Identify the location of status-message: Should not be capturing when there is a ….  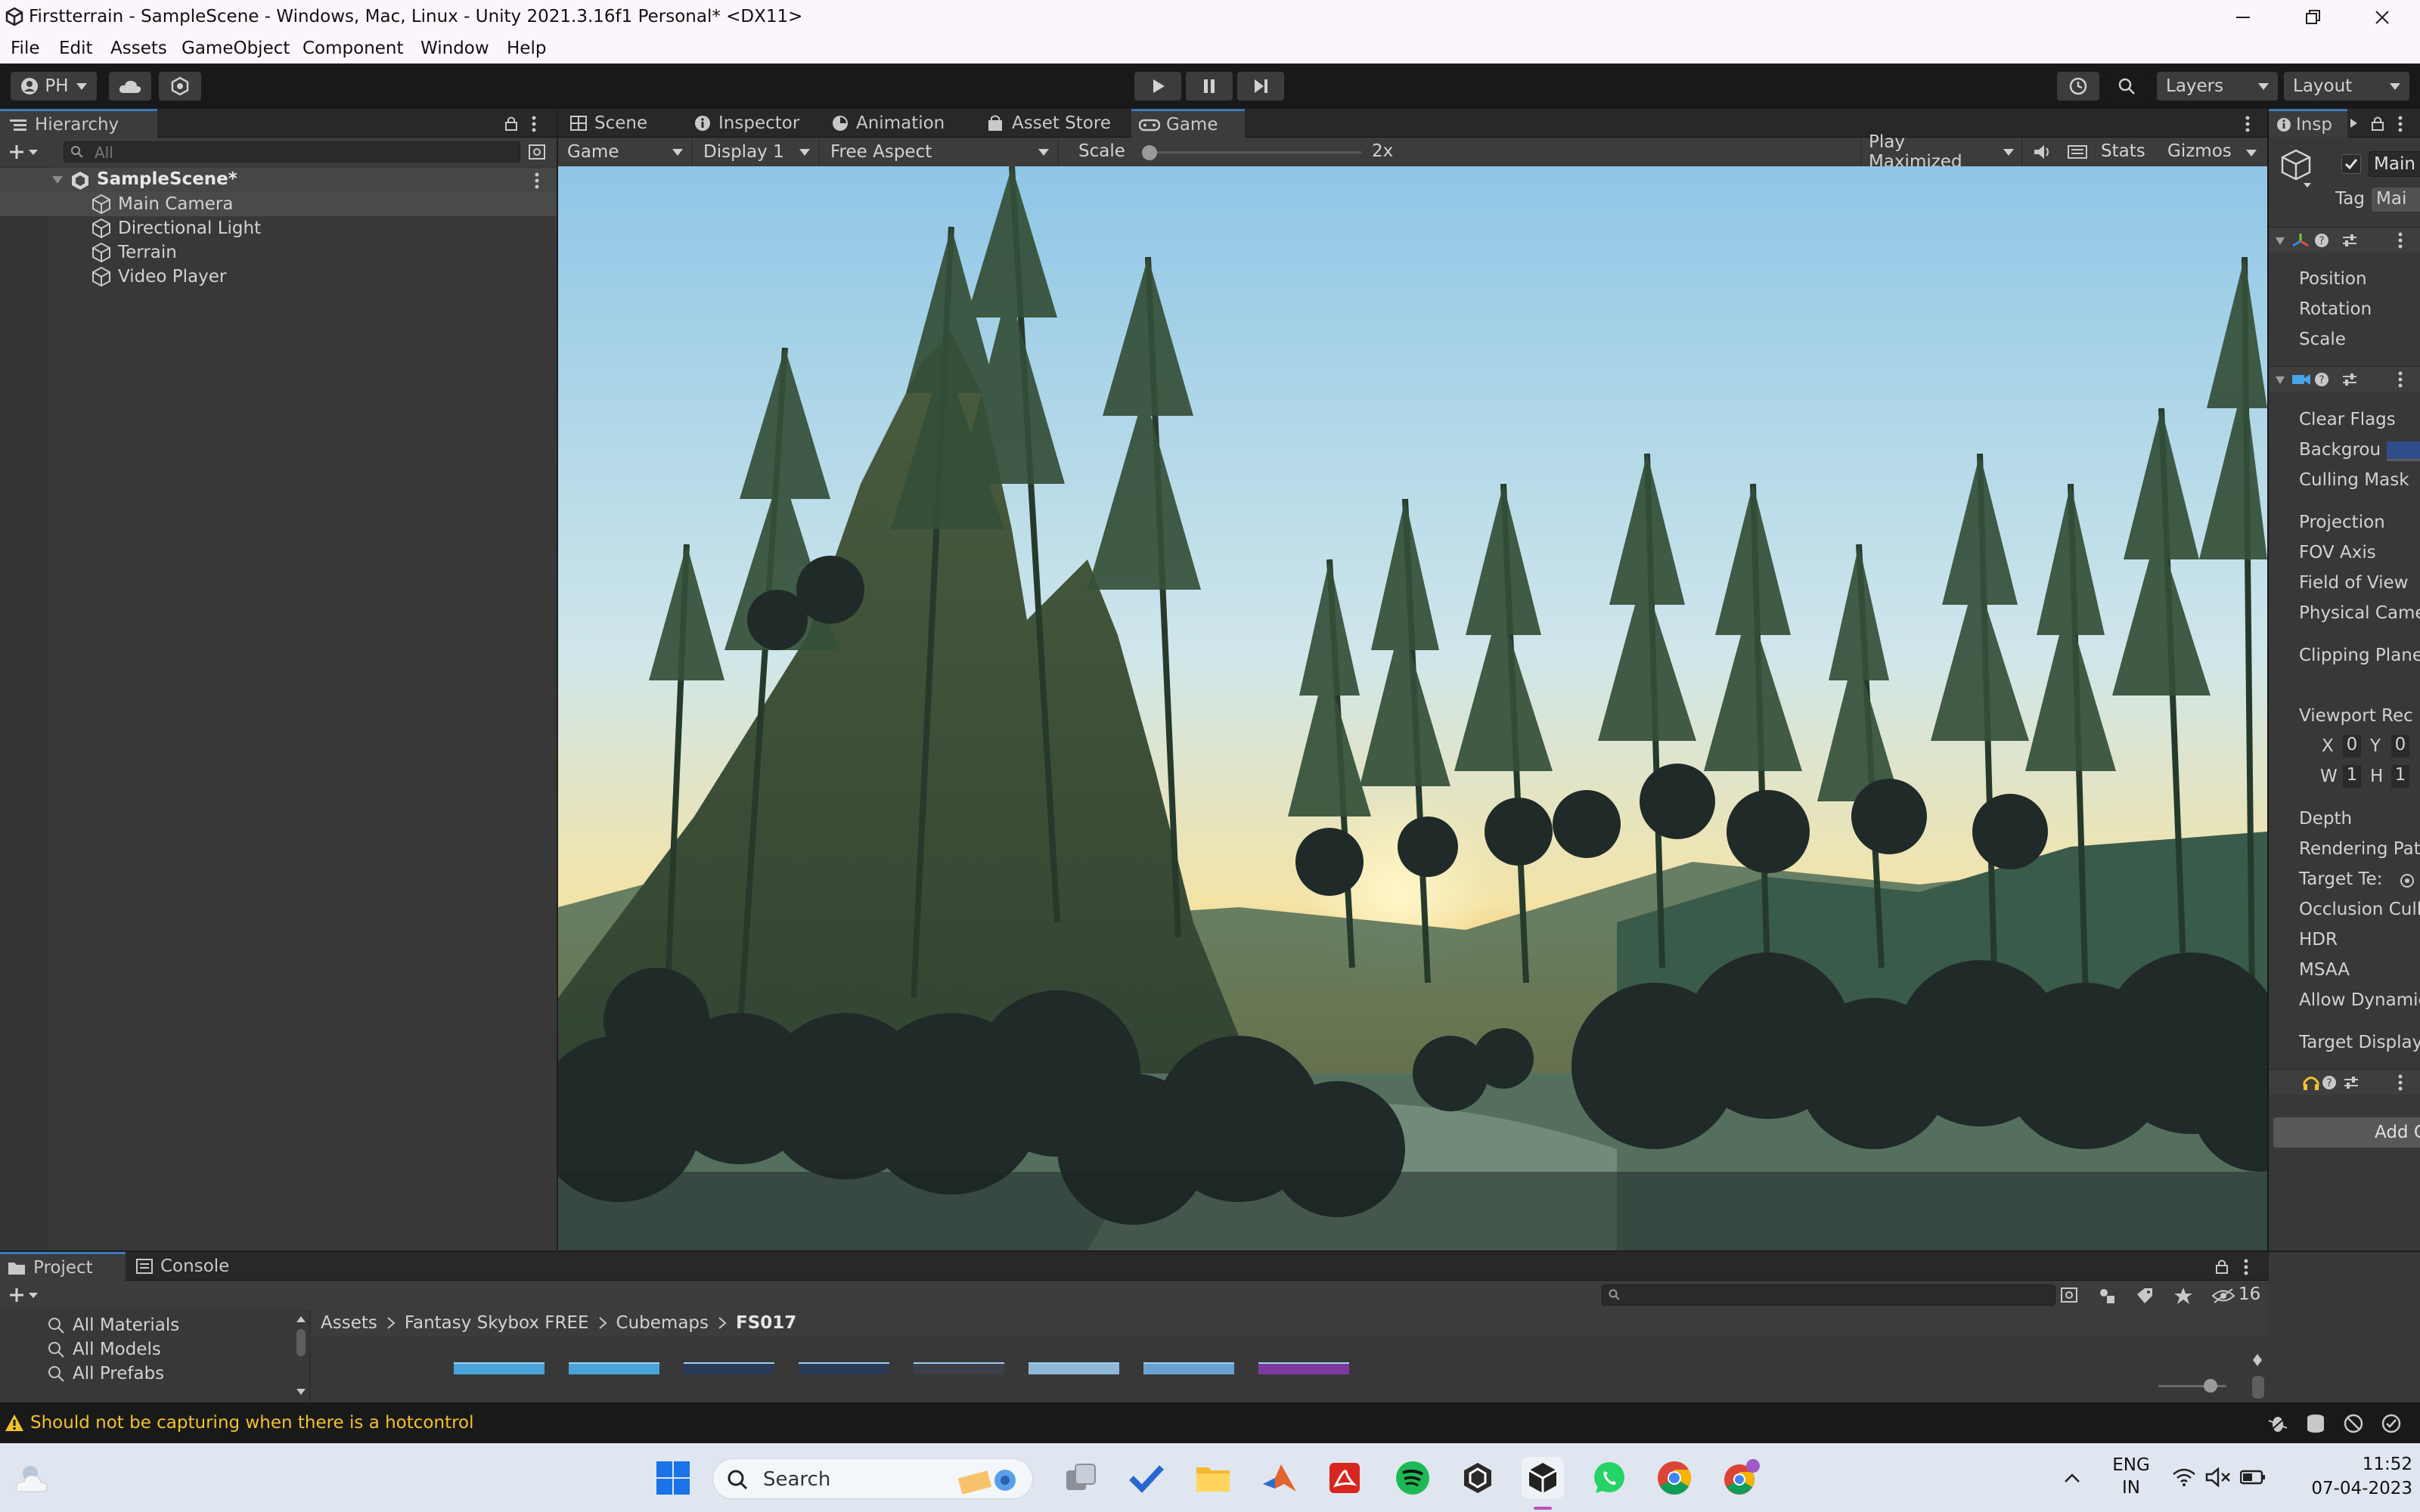
(252, 1423).